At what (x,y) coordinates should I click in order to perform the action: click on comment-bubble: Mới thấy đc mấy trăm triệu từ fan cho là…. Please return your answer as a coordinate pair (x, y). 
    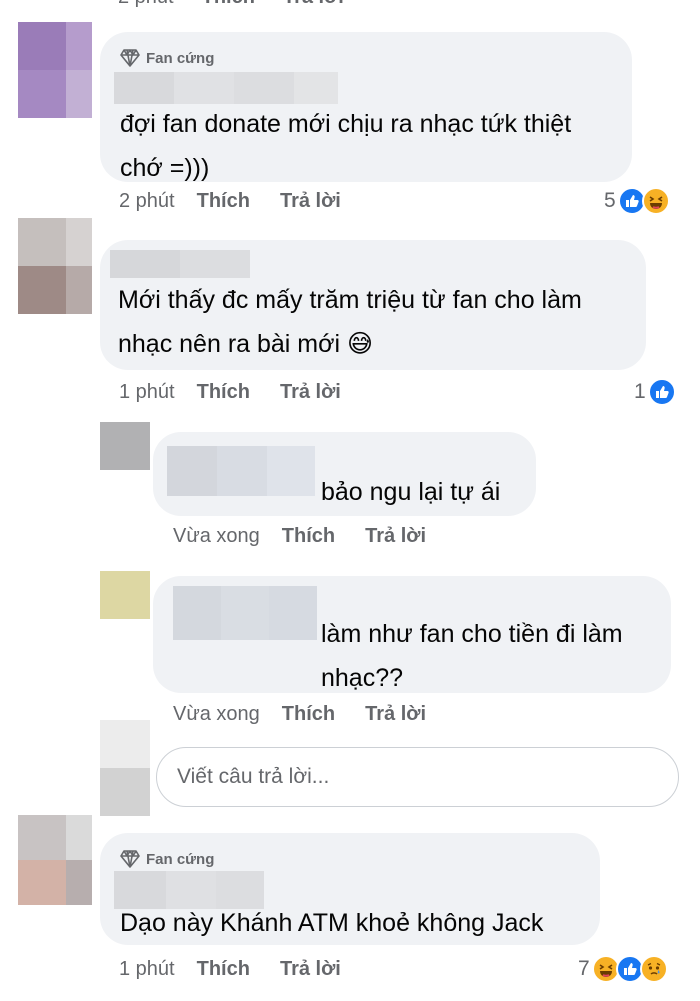
    Looking at the image, I should click on (373, 305).